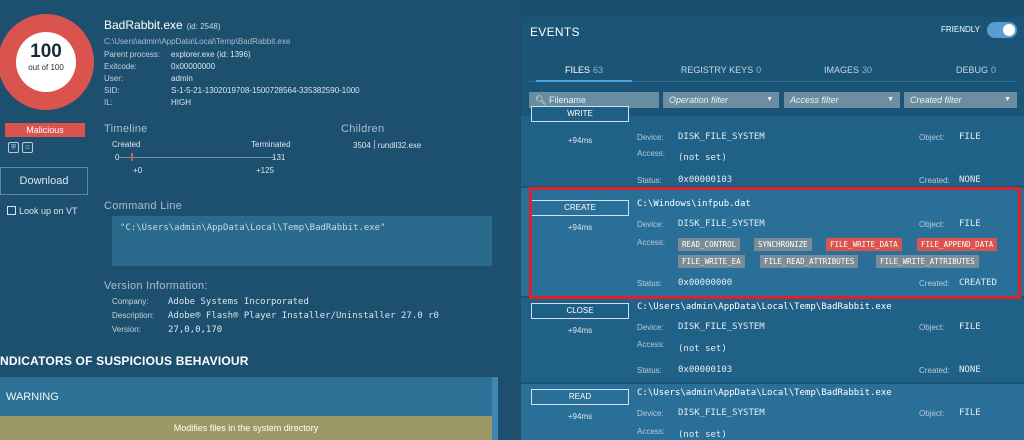  What do you see at coordinates (32, 397) in the screenshot?
I see `warning-title: WARNING` at bounding box center [32, 397].